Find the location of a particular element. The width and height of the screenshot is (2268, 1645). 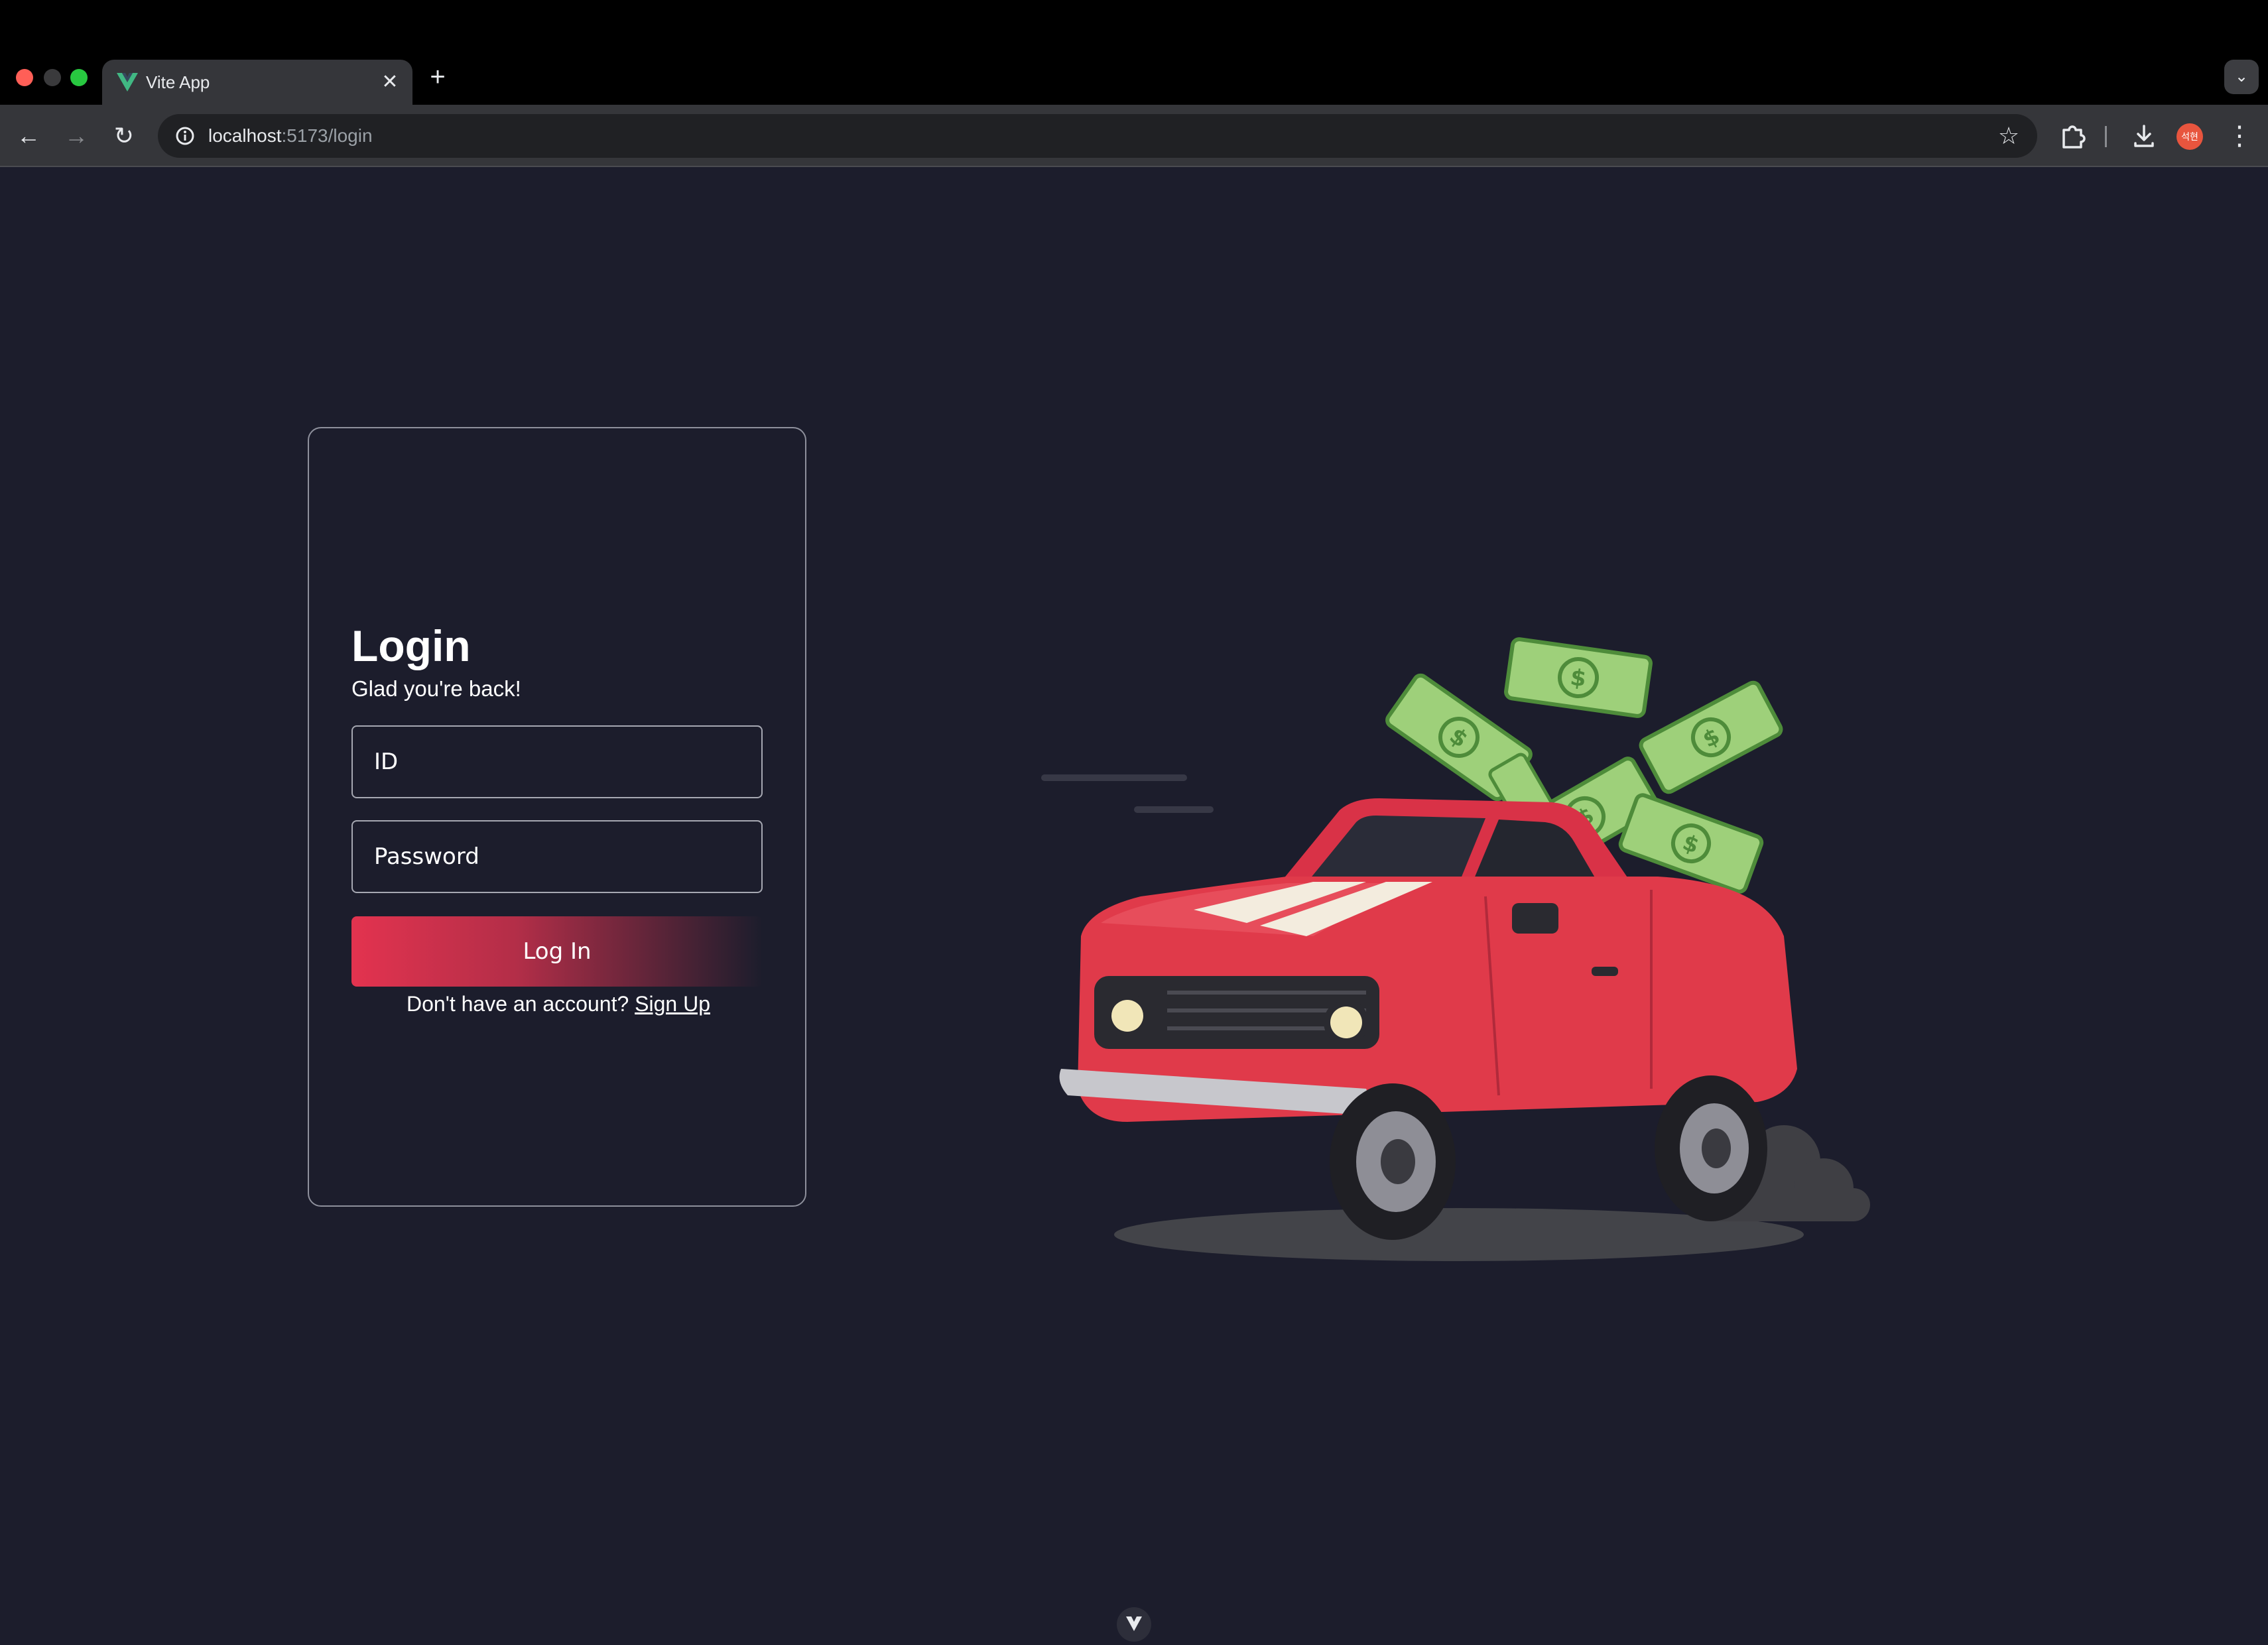

profile-avatar: 석현 is located at coordinates (2189, 136).